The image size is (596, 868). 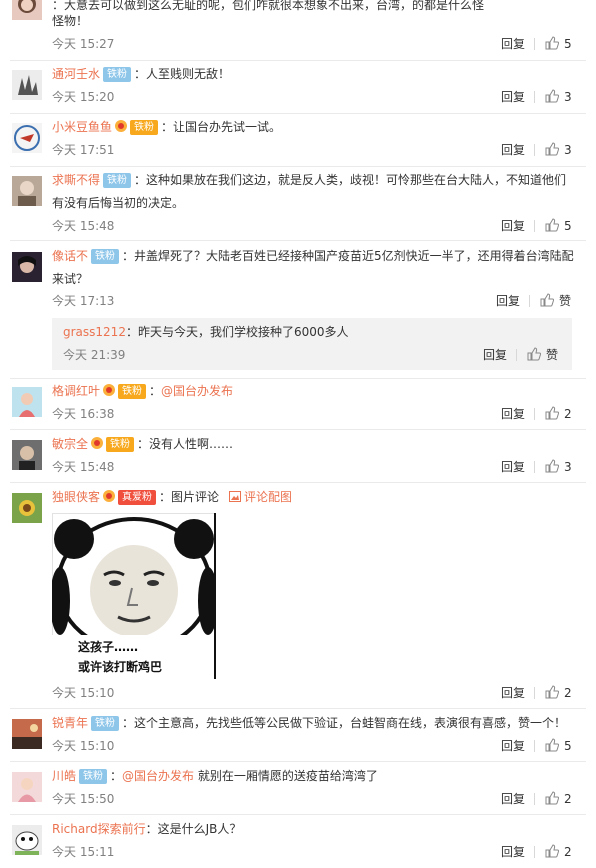 I want to click on like-button: 赞, so click(x=555, y=301).